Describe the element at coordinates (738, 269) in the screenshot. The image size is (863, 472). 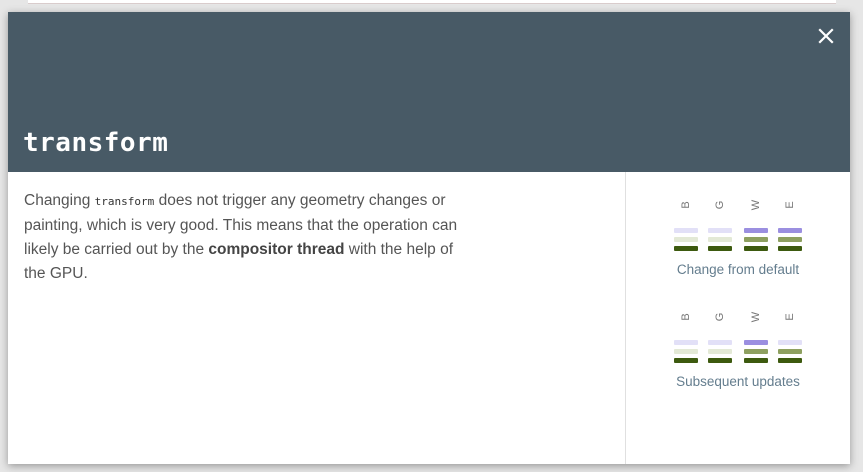
I see `change-from-default-label: Change from default` at that location.